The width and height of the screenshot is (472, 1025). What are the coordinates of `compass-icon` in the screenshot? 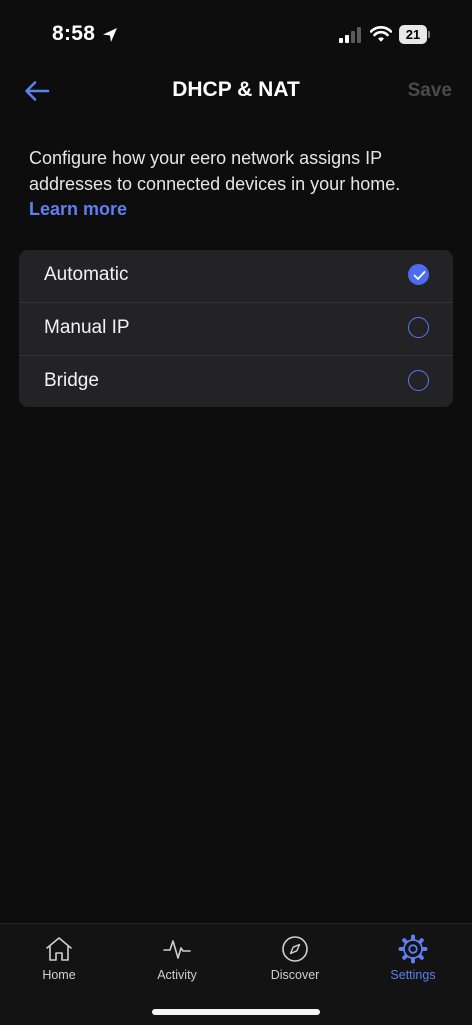 It's located at (295, 949).